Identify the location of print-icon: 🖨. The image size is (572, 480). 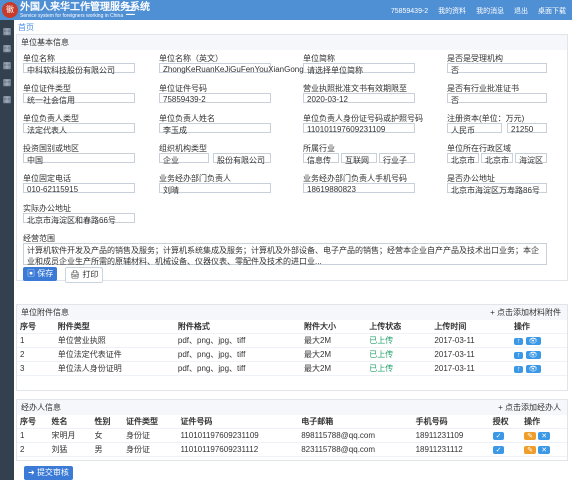
(76, 274).